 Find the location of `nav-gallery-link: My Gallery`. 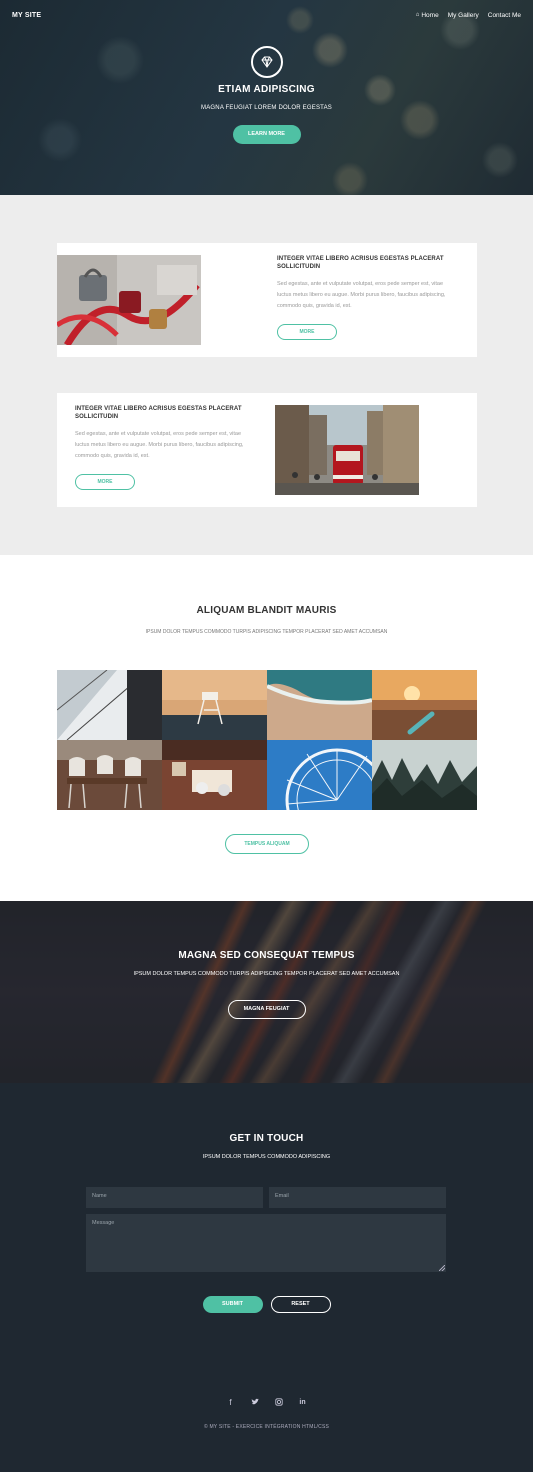

nav-gallery-link: My Gallery is located at coordinates (463, 15).